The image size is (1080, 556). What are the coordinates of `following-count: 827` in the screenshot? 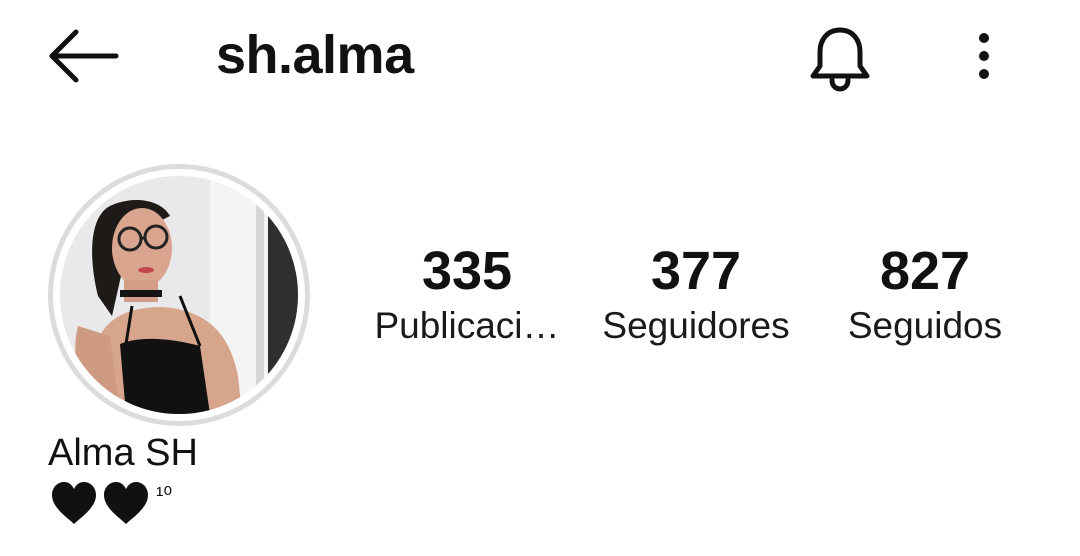 It's located at (925, 271).